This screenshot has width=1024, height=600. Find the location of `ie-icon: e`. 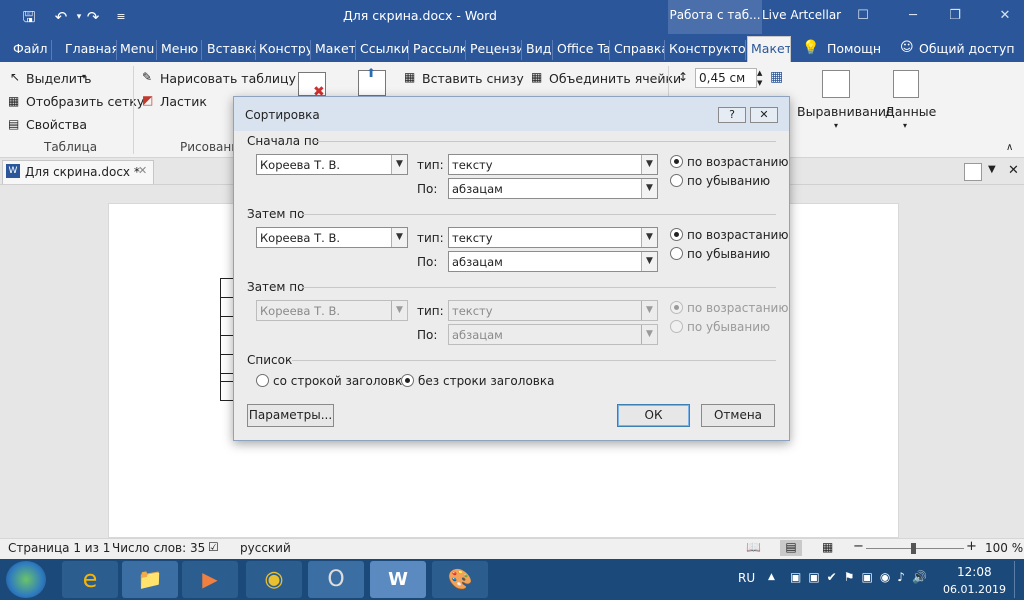

ie-icon: e is located at coordinates (90, 579).